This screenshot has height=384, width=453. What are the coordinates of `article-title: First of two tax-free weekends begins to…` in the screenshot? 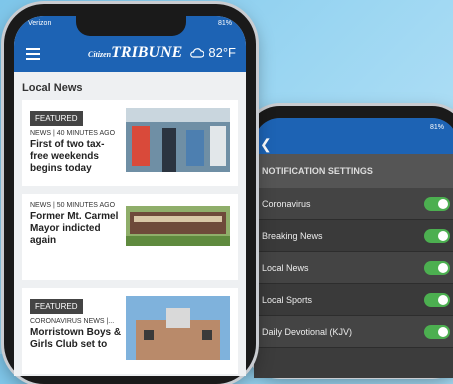 It's located at (67, 156).